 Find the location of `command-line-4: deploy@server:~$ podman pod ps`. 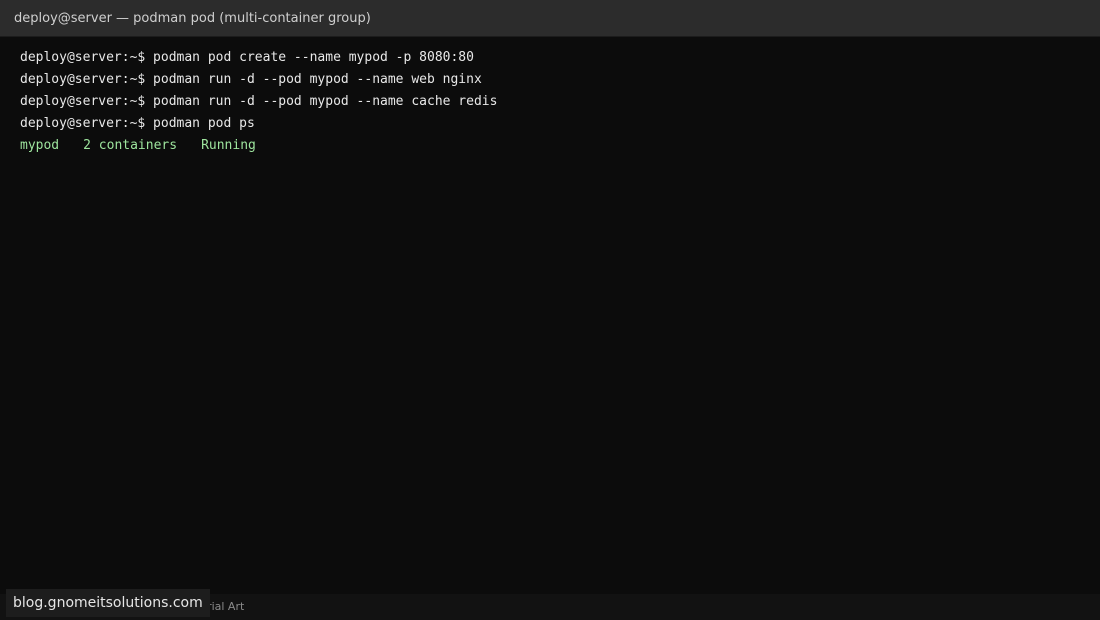

command-line-4: deploy@server:~$ podman pod ps is located at coordinates (137, 123).